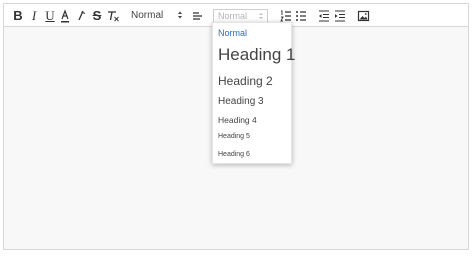 Image resolution: width=474 pixels, height=263 pixels. I want to click on outdent-button, so click(324, 16).